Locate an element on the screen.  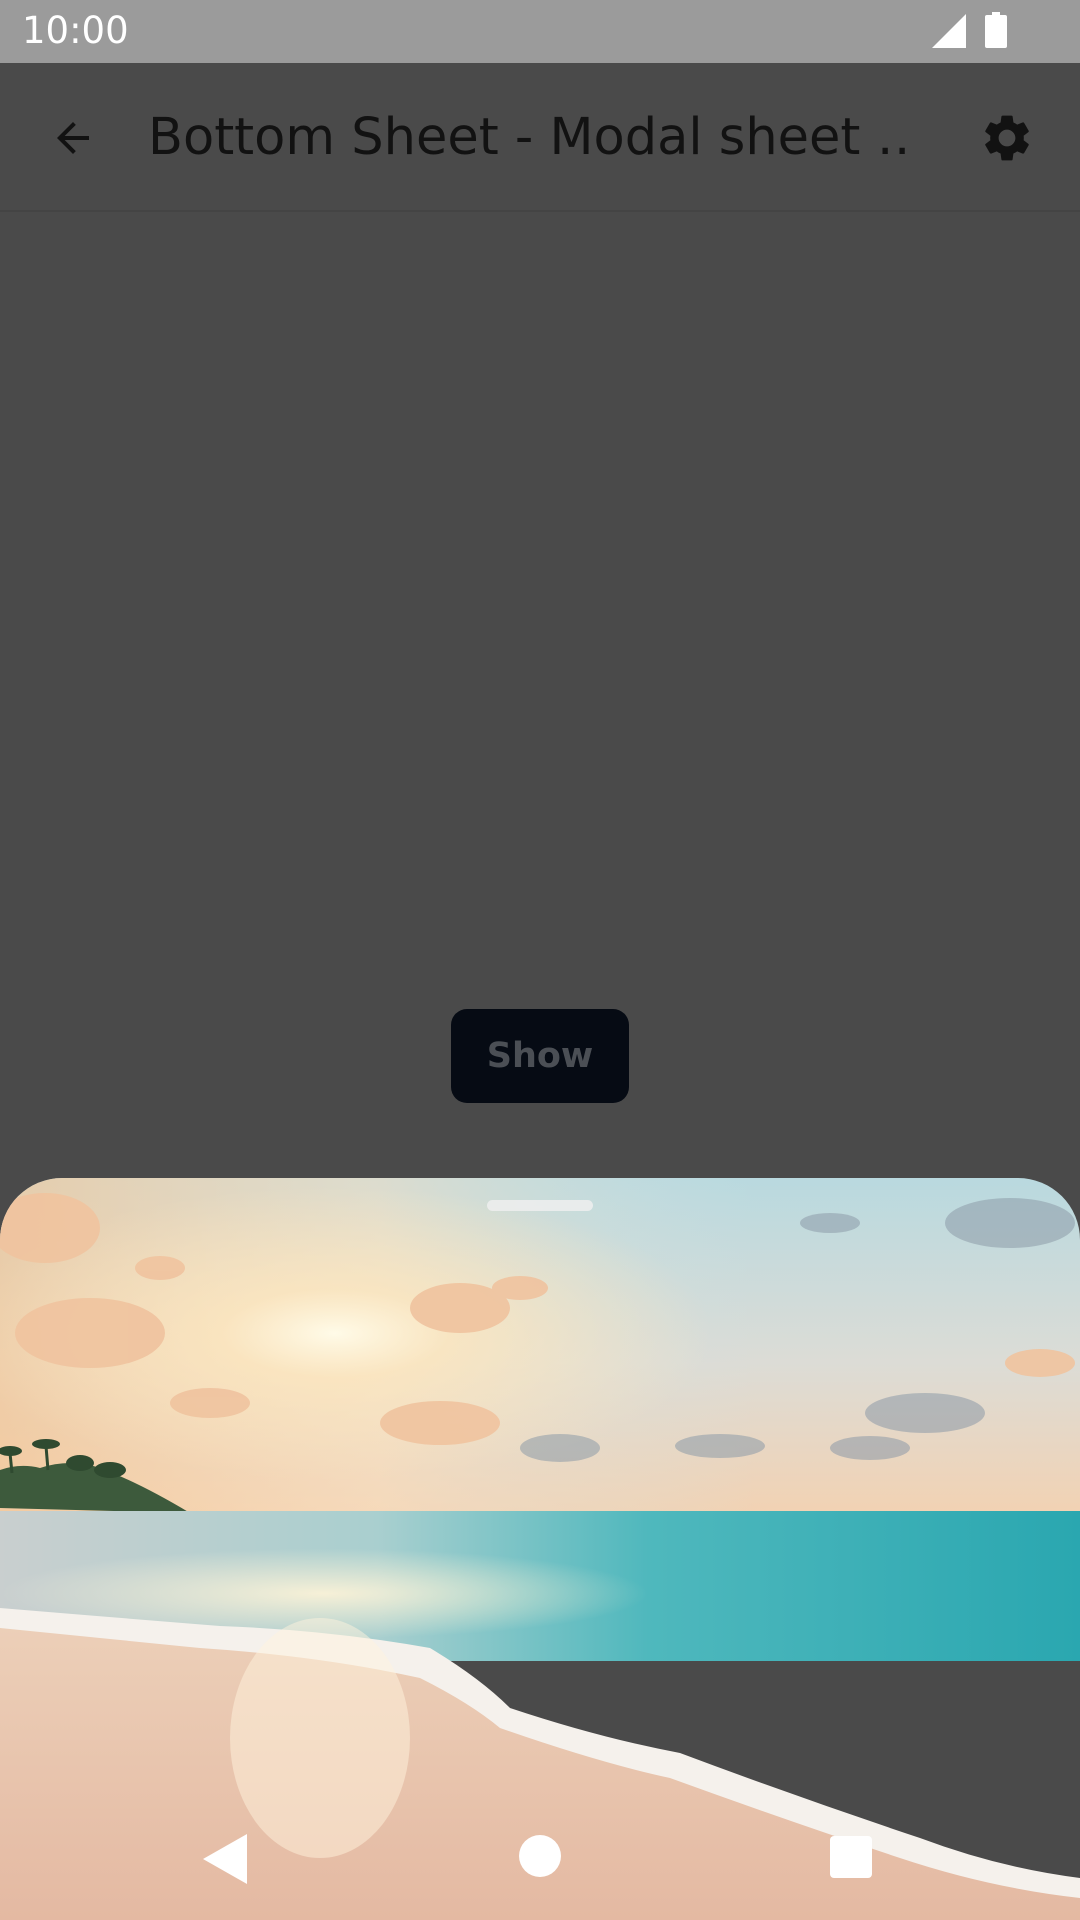
nav-recents-square-icon is located at coordinates (851, 1857).